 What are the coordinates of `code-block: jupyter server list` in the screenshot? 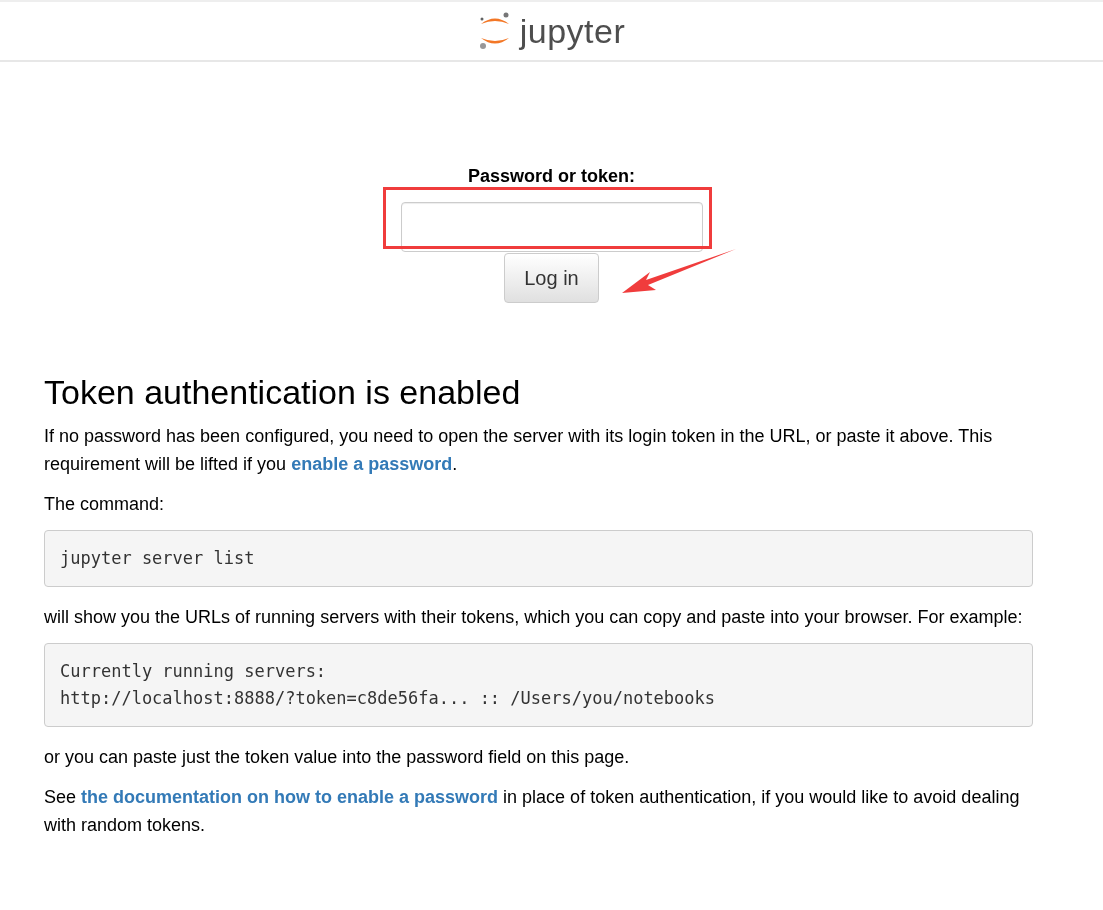 It's located at (538, 558).